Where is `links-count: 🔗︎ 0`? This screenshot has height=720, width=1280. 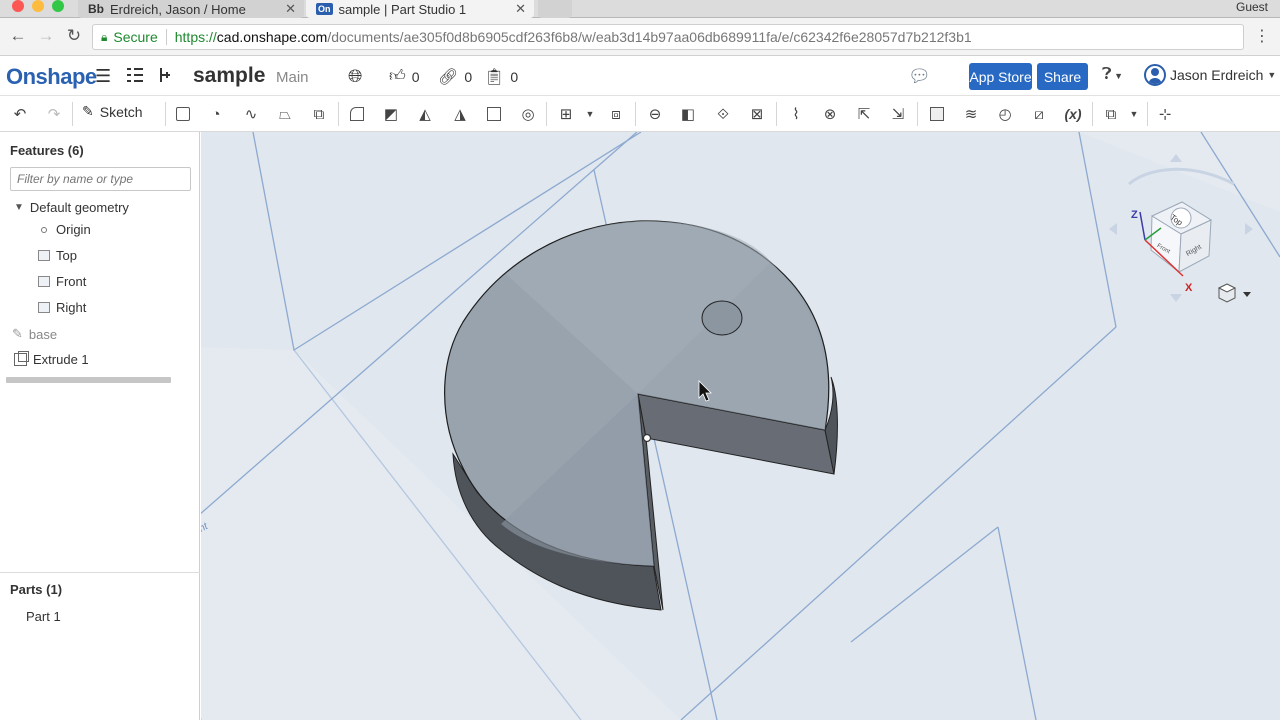
links-count: 🔗︎ 0 is located at coordinates (455, 77).